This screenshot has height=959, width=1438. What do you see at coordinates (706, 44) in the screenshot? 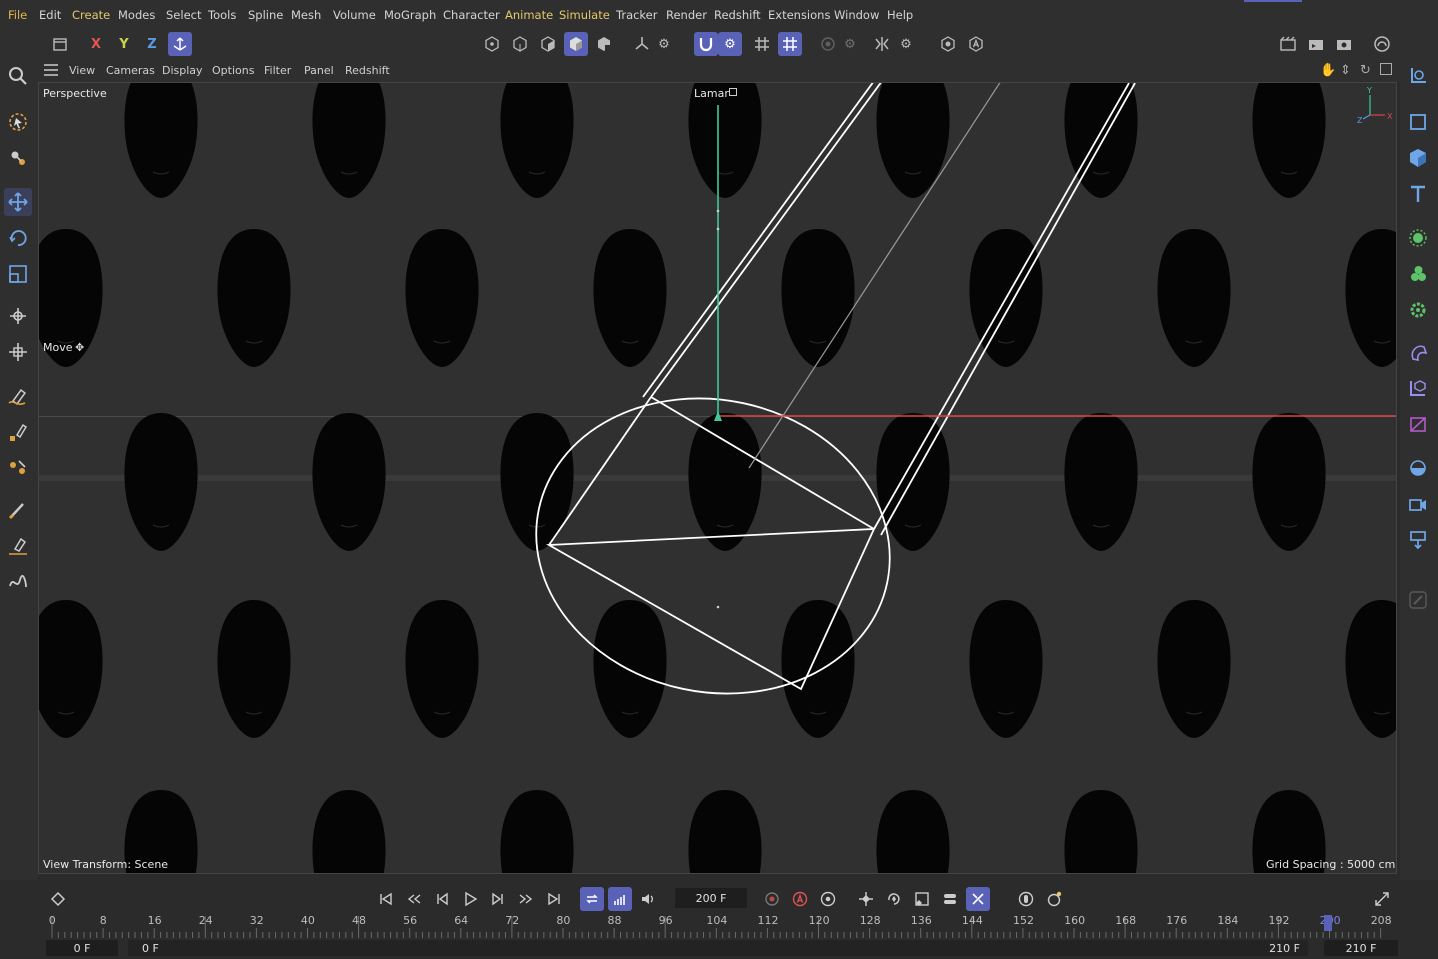
I see `snap-magnet-icon` at bounding box center [706, 44].